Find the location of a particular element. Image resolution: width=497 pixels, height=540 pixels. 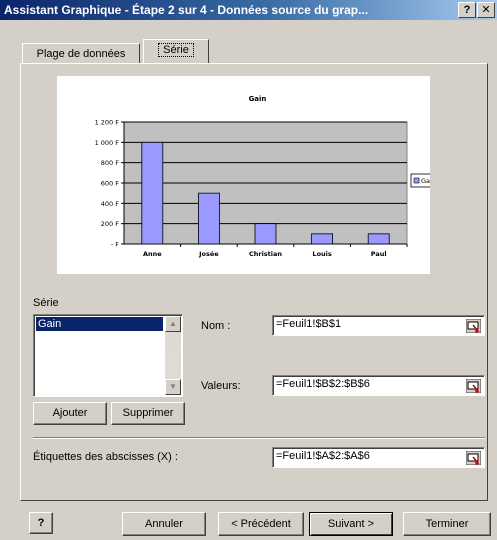

y-tick-label: 1 200 F is located at coordinates (107, 123).